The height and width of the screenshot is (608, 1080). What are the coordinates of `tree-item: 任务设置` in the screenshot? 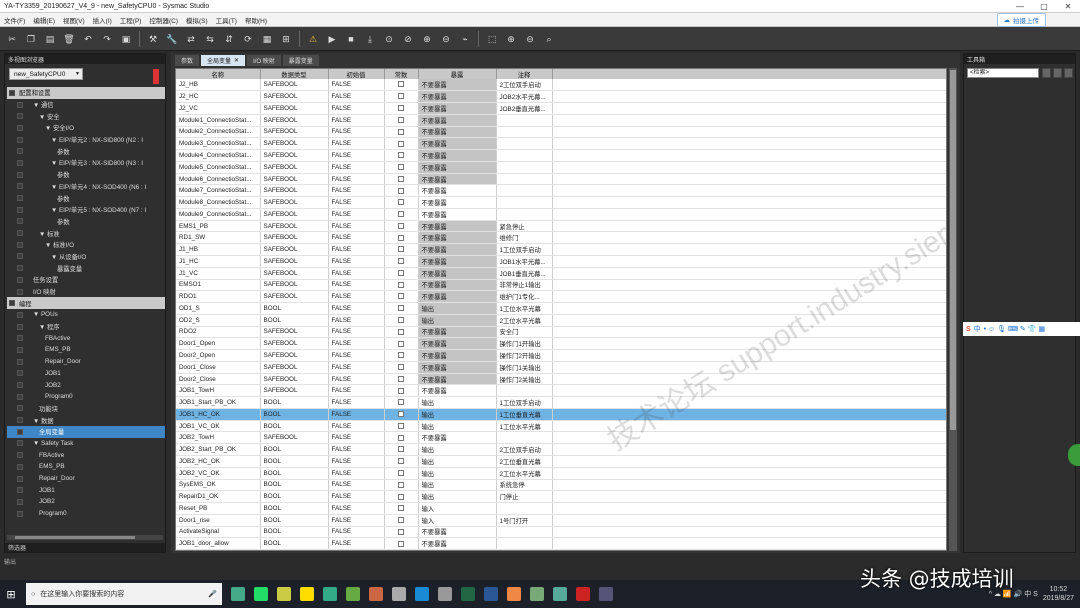 It's located at (86, 280).